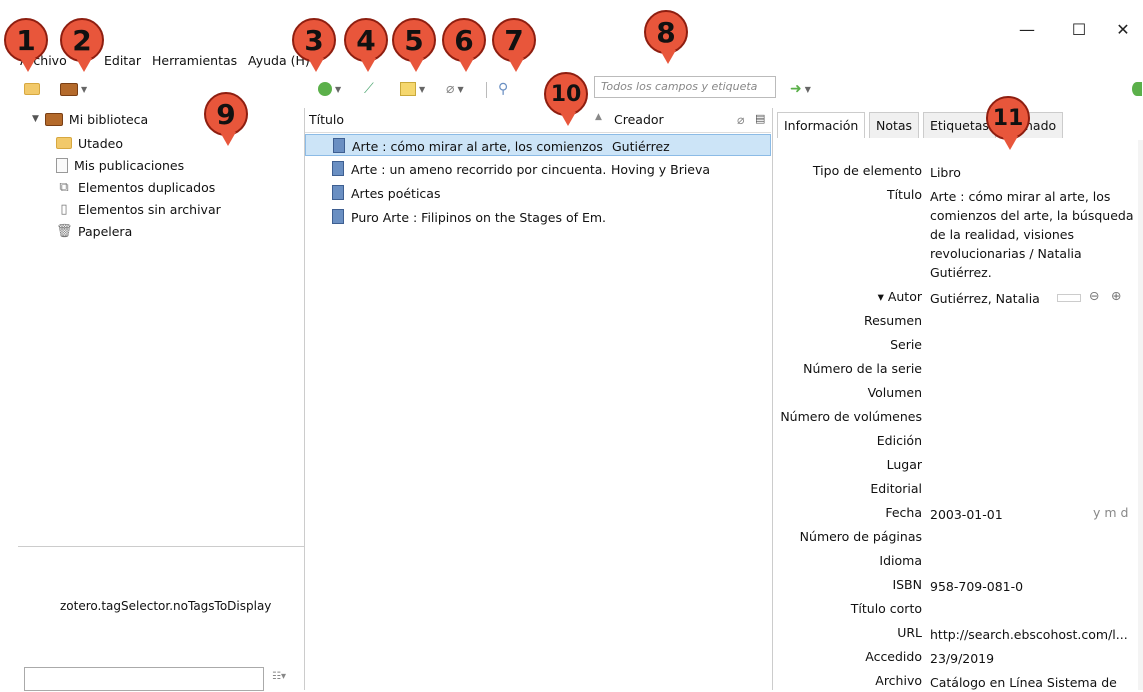 Image resolution: width=1143 pixels, height=692 pixels. What do you see at coordinates (100, 143) in the screenshot?
I see `tree-item-label: Utadeo` at bounding box center [100, 143].